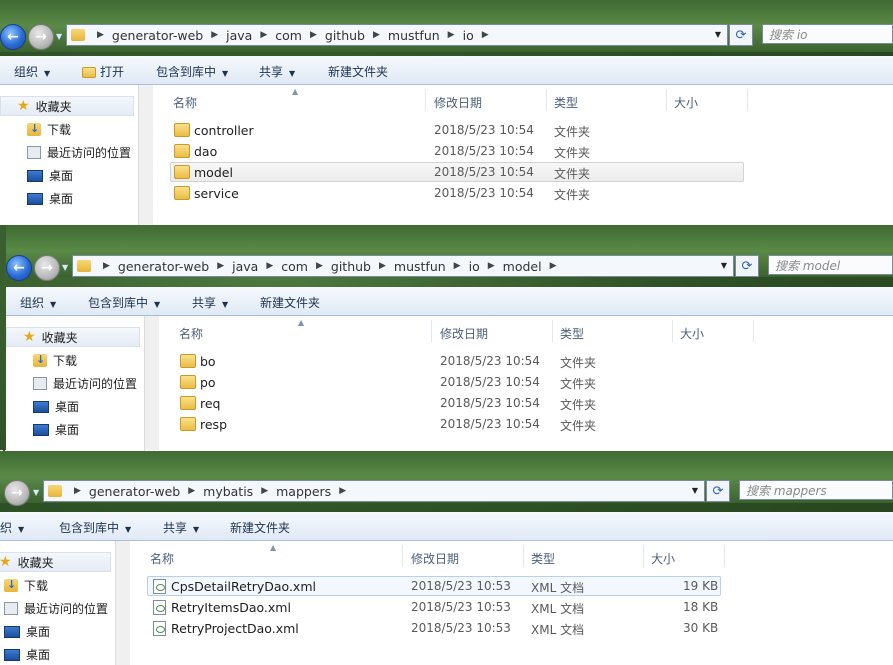 The height and width of the screenshot is (665, 893). I want to click on breadcrumb-item: mybatis, so click(228, 491).